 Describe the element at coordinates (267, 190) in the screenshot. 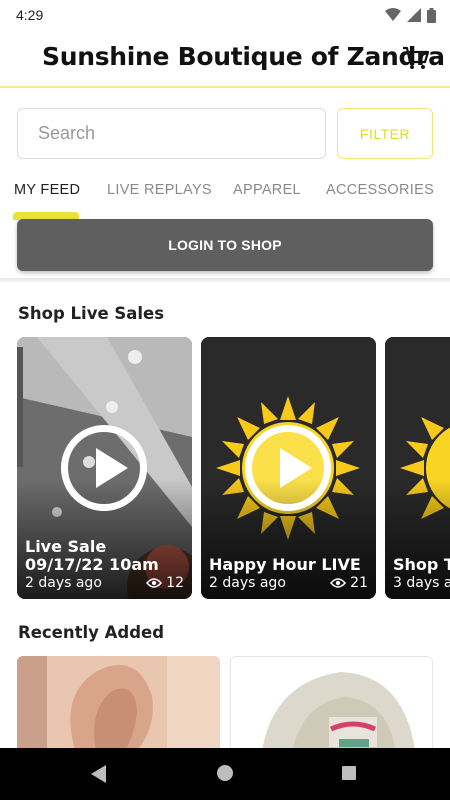

I see `tab-apparel: APPAREL` at that location.